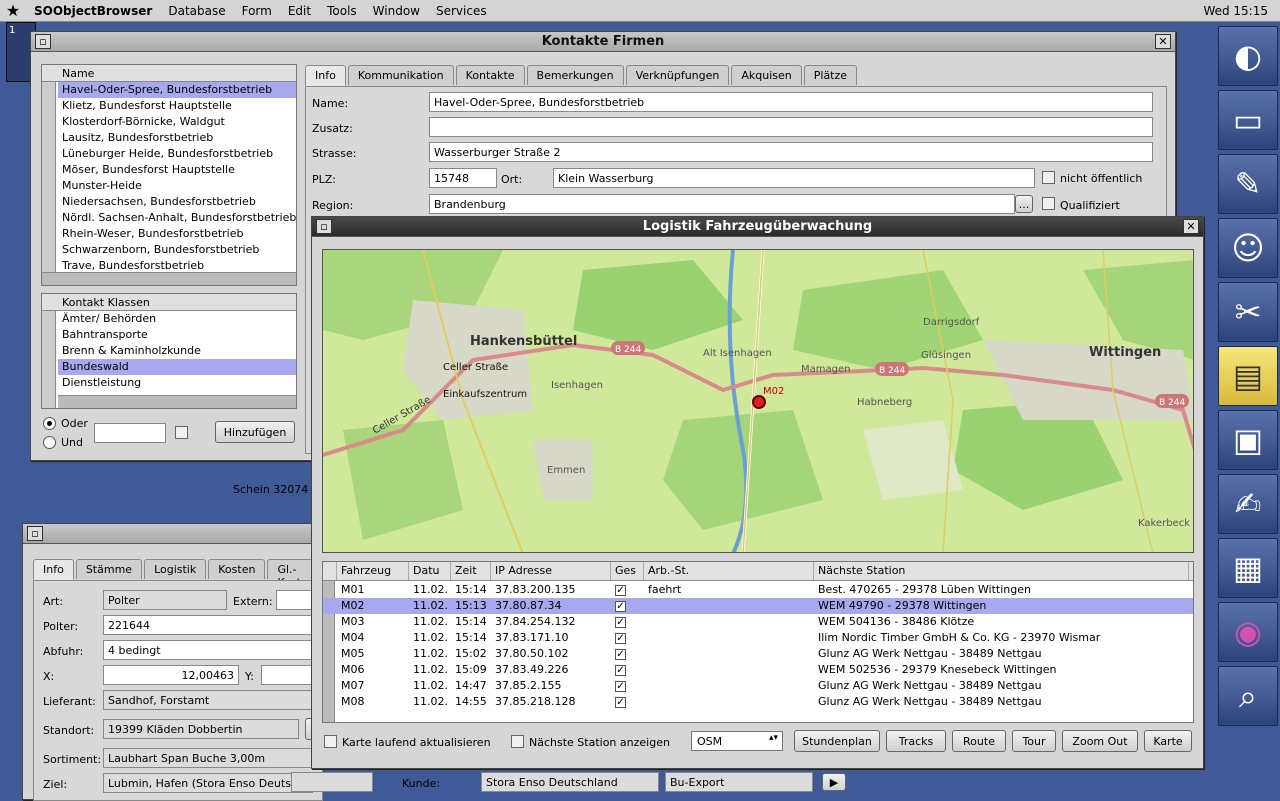  I want to click on monitor-icon: ▭, so click(1248, 120).